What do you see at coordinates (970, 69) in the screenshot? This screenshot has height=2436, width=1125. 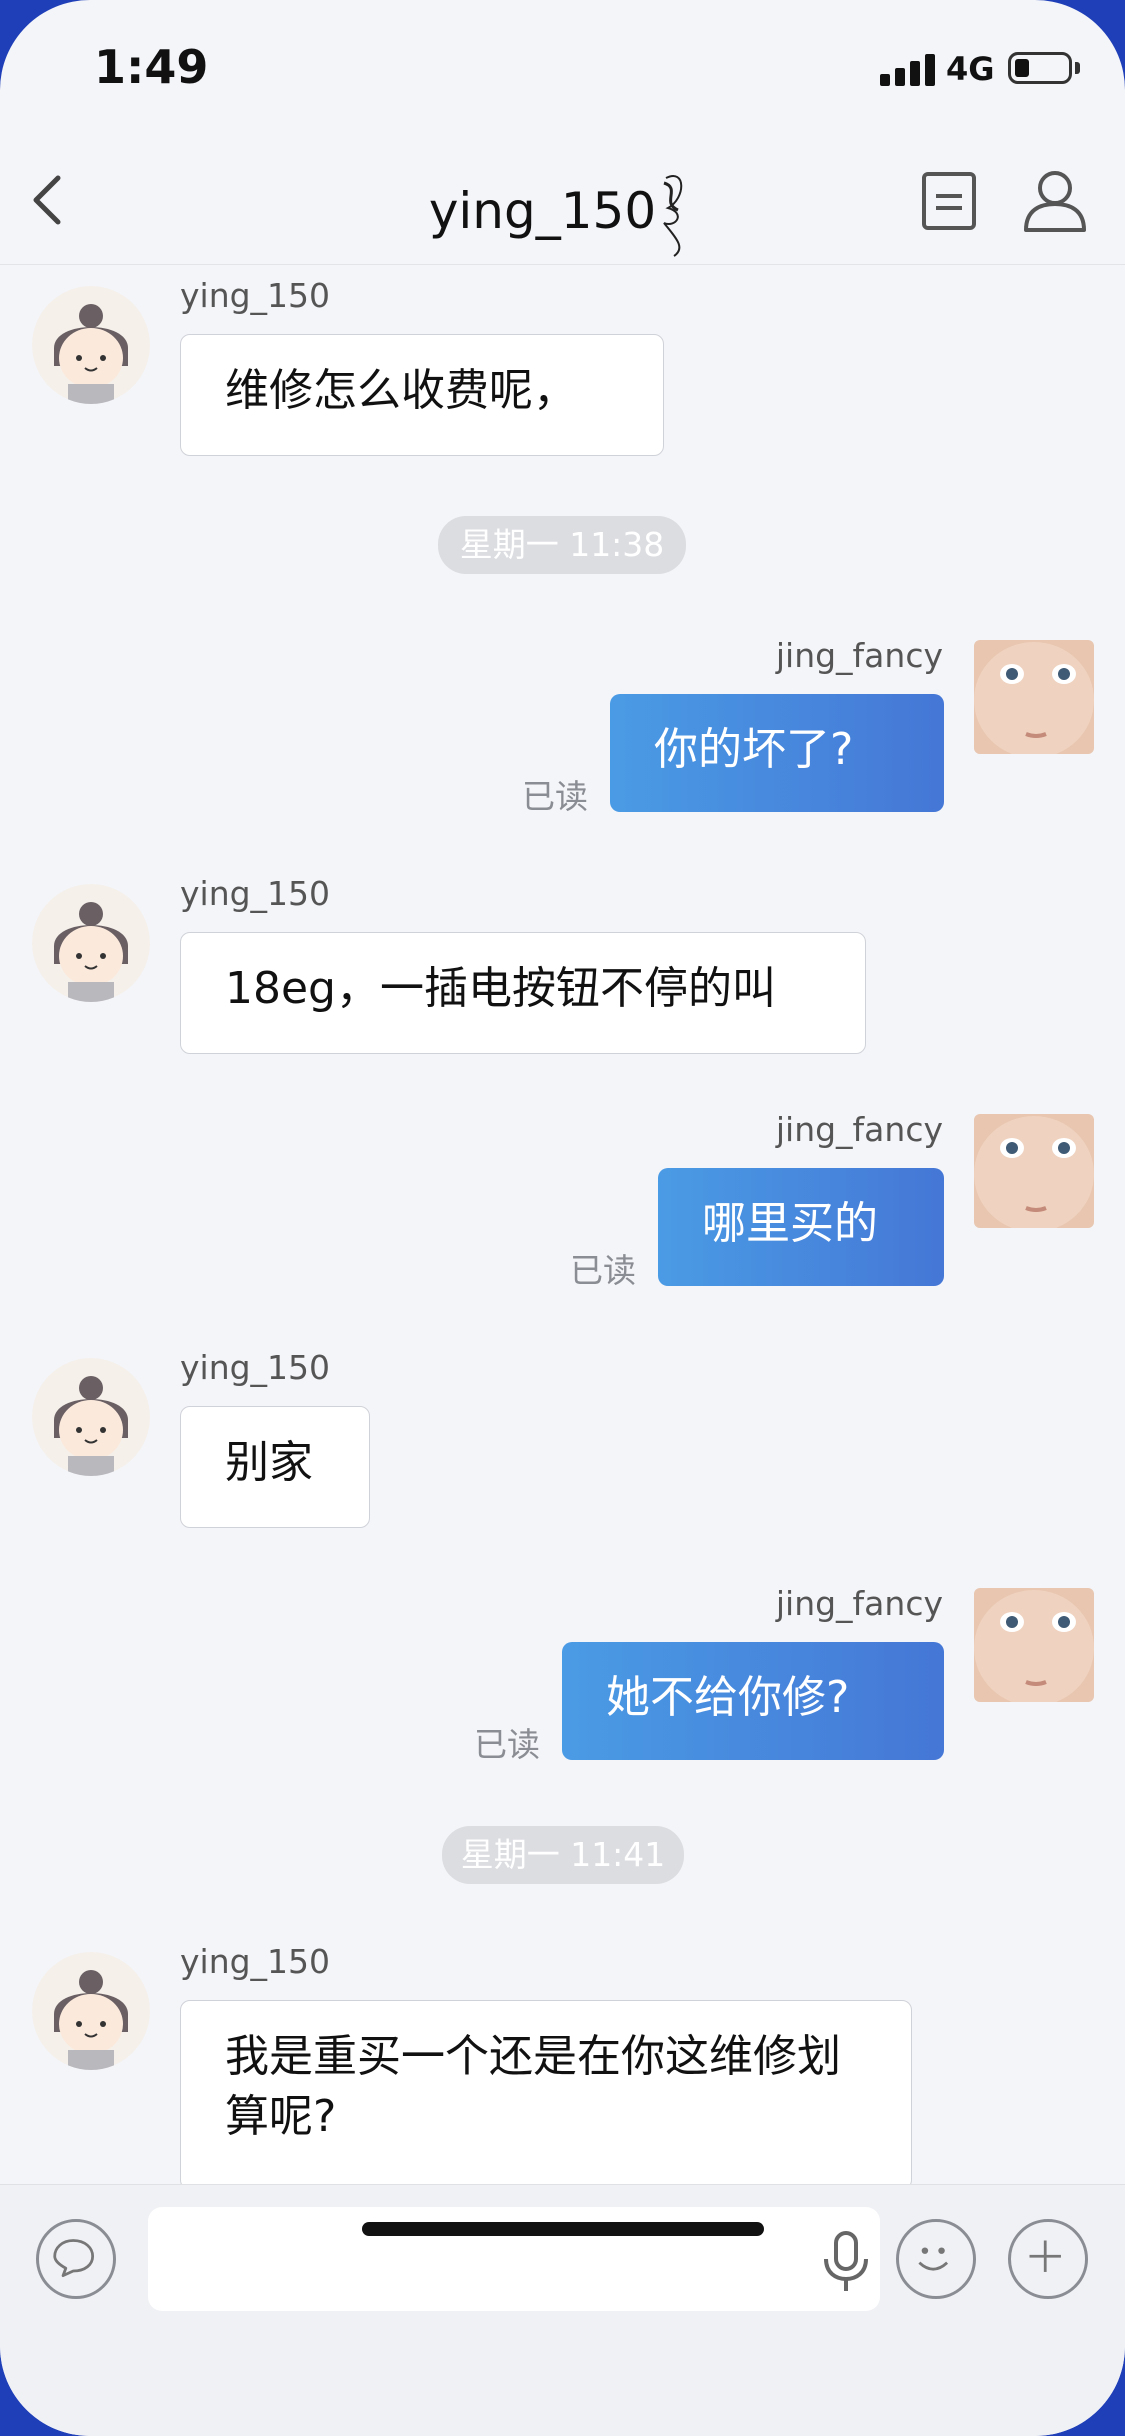 I see `network-type: 4G` at bounding box center [970, 69].